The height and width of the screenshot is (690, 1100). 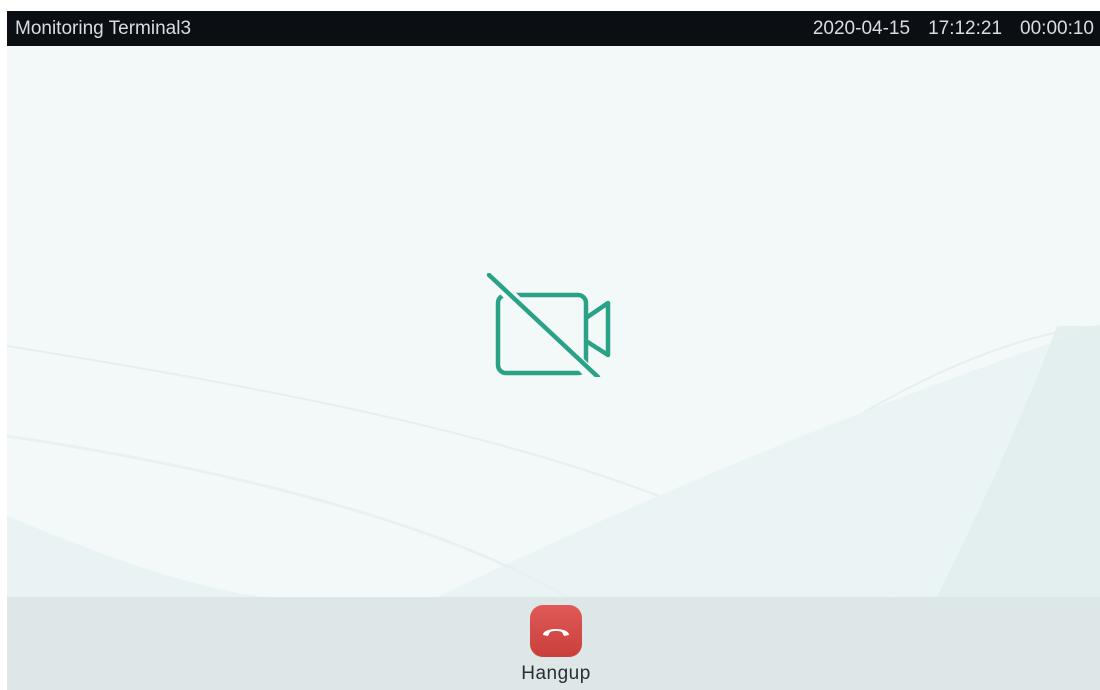 I want to click on phone-hangup-icon, so click(x=556, y=632).